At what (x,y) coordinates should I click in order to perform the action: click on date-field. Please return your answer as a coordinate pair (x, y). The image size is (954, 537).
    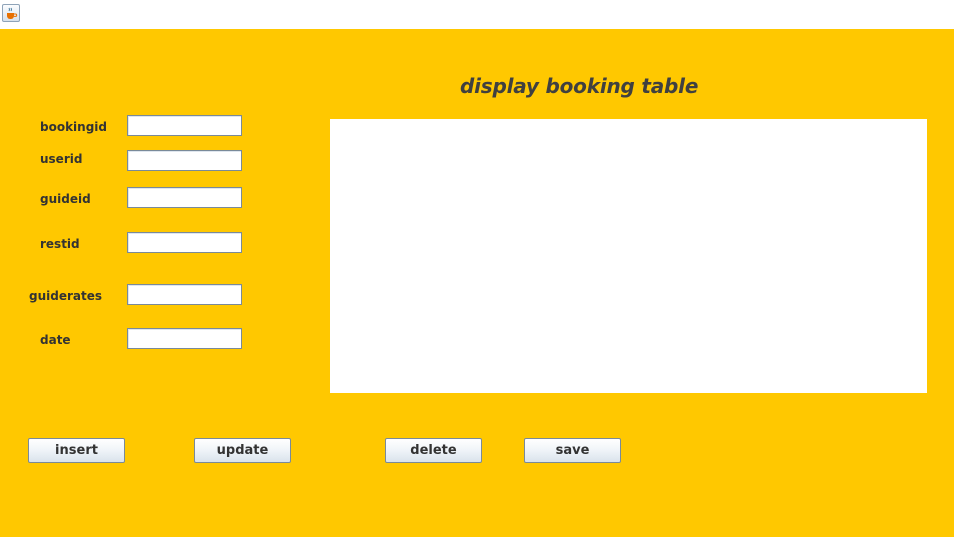
    Looking at the image, I should click on (184, 338).